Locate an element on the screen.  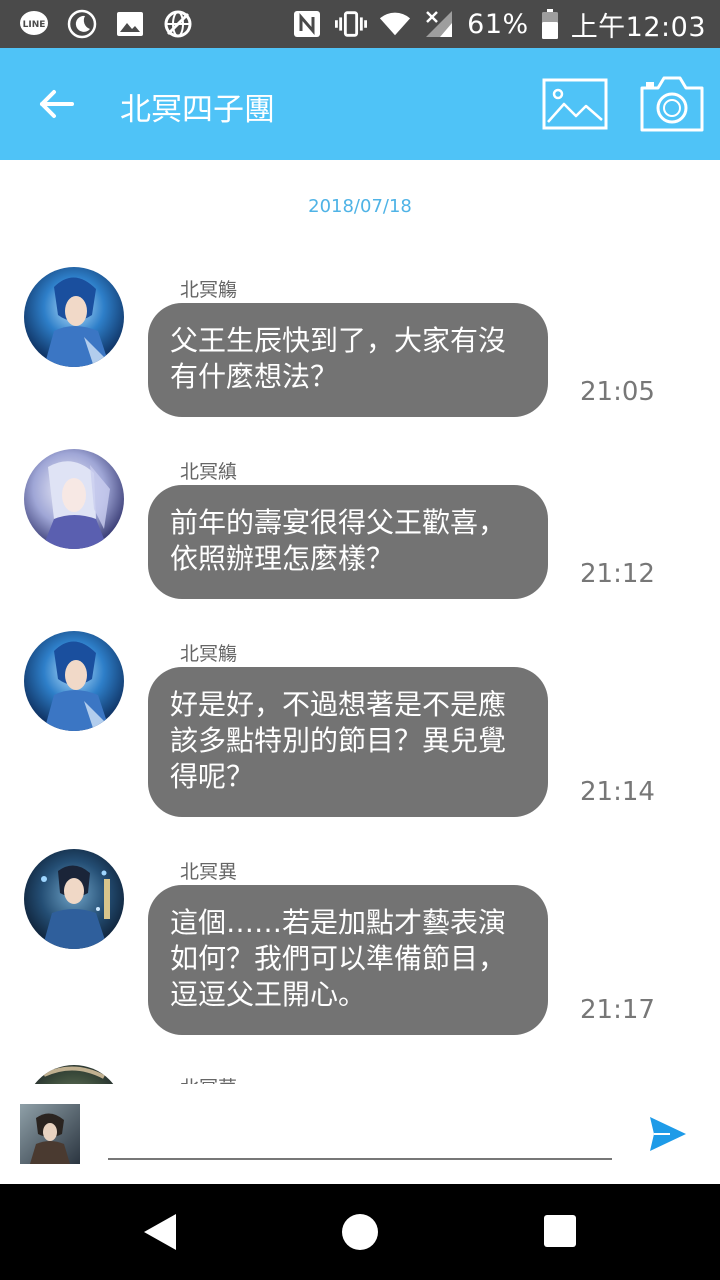
arrow-left-icon is located at coordinates (57, 104).